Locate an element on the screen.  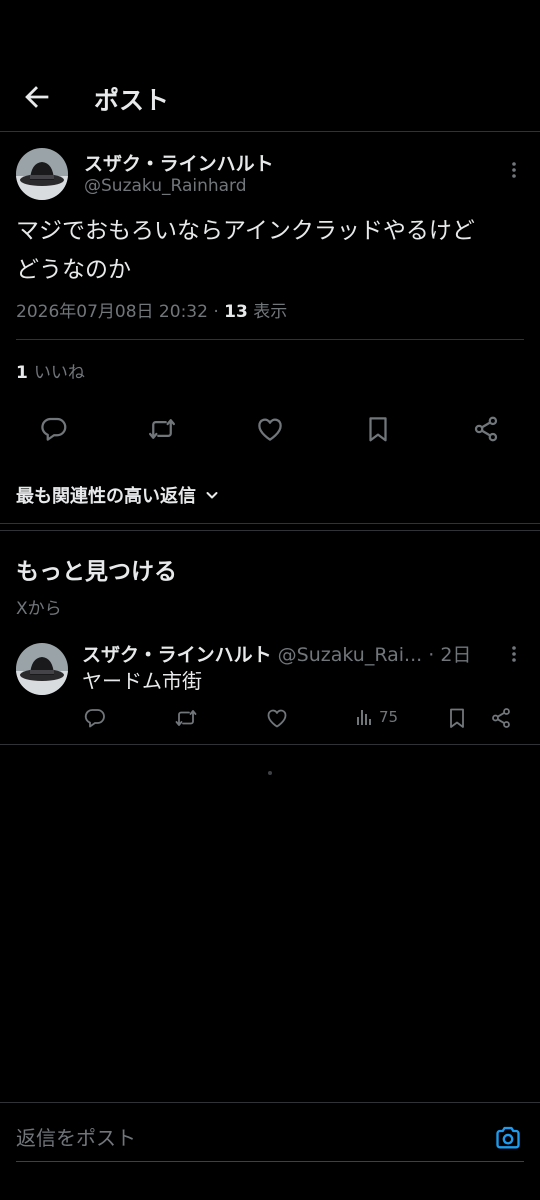
discover-title: もっと見つける is located at coordinates (96, 572).